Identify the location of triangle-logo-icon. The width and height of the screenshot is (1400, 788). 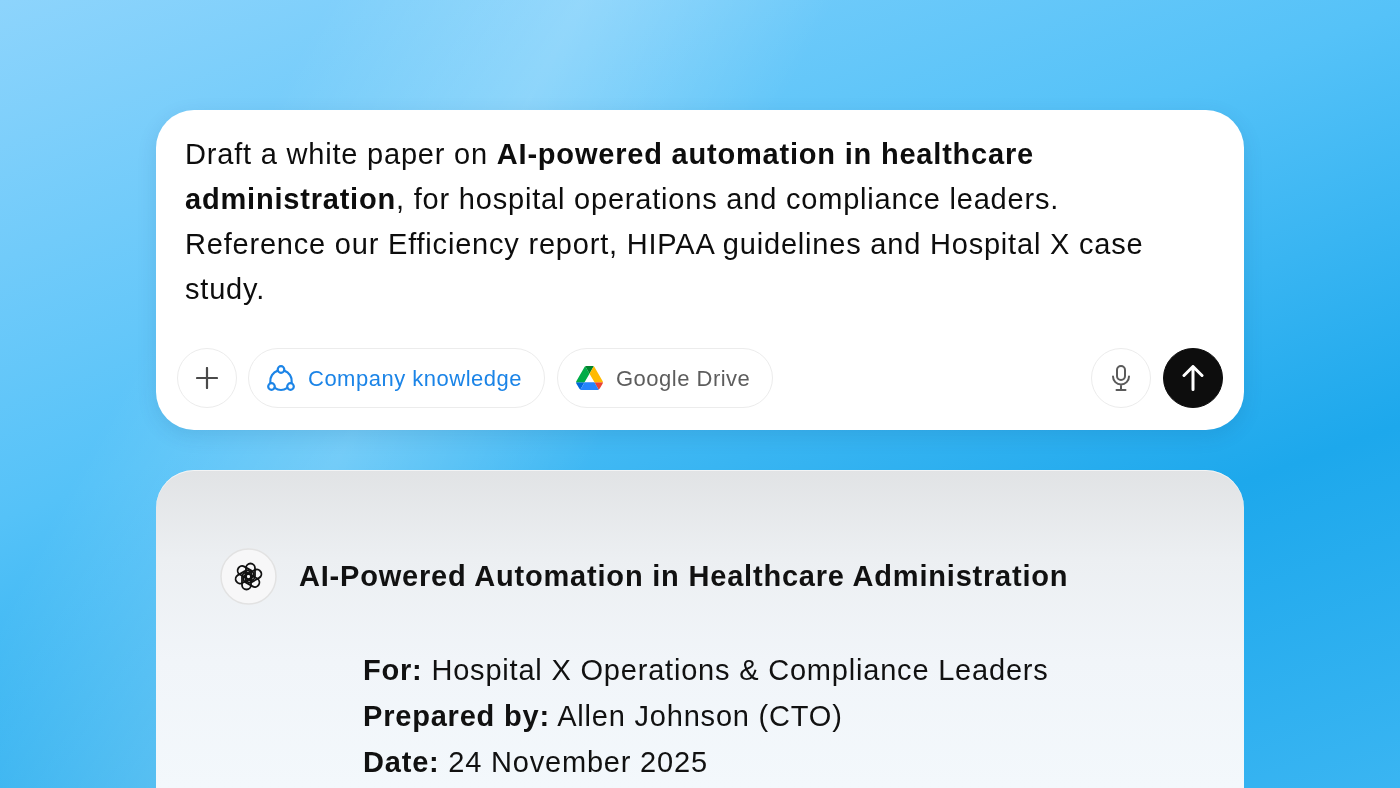
(589, 378).